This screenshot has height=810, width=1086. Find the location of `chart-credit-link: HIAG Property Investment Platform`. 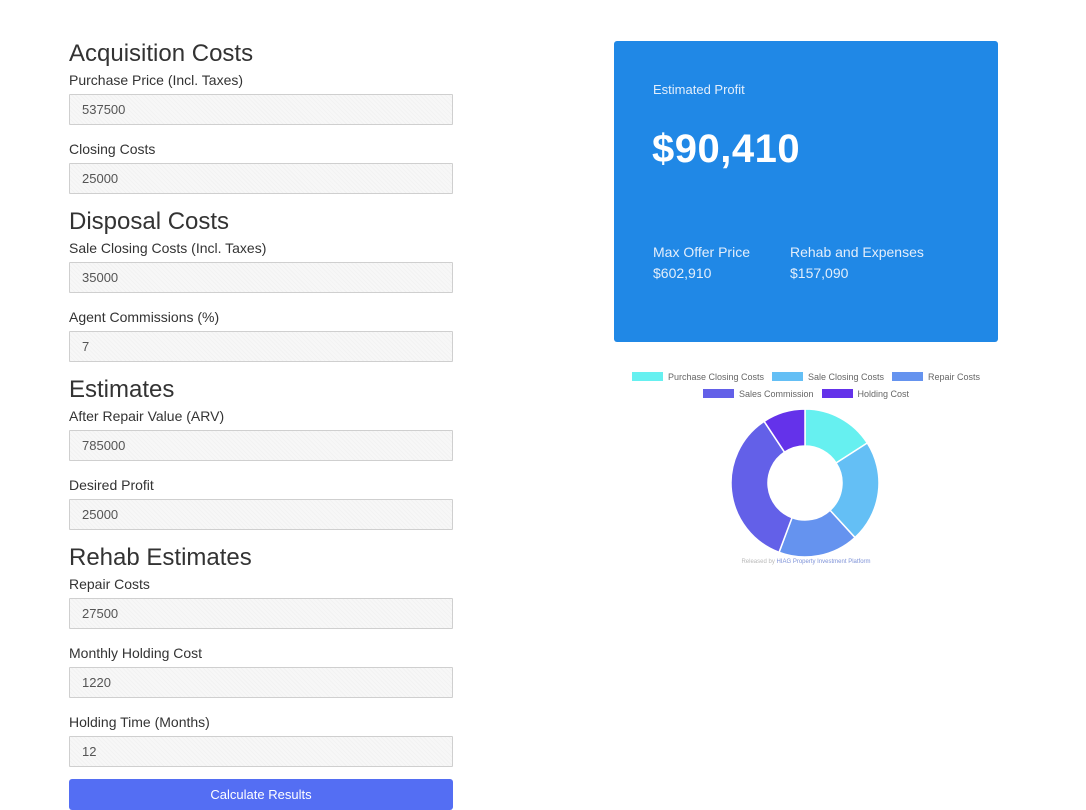

chart-credit-link: HIAG Property Investment Platform is located at coordinates (824, 562).